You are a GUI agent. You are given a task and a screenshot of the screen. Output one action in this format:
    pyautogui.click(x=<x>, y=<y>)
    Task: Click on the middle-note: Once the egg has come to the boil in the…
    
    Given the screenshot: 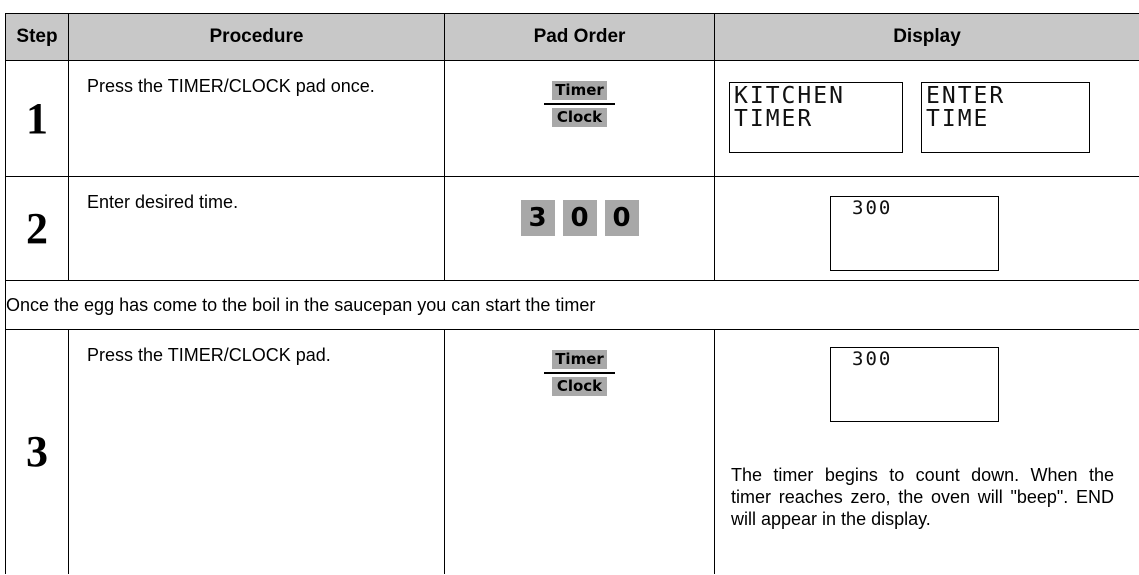 What is the action you would take?
    pyautogui.click(x=572, y=305)
    